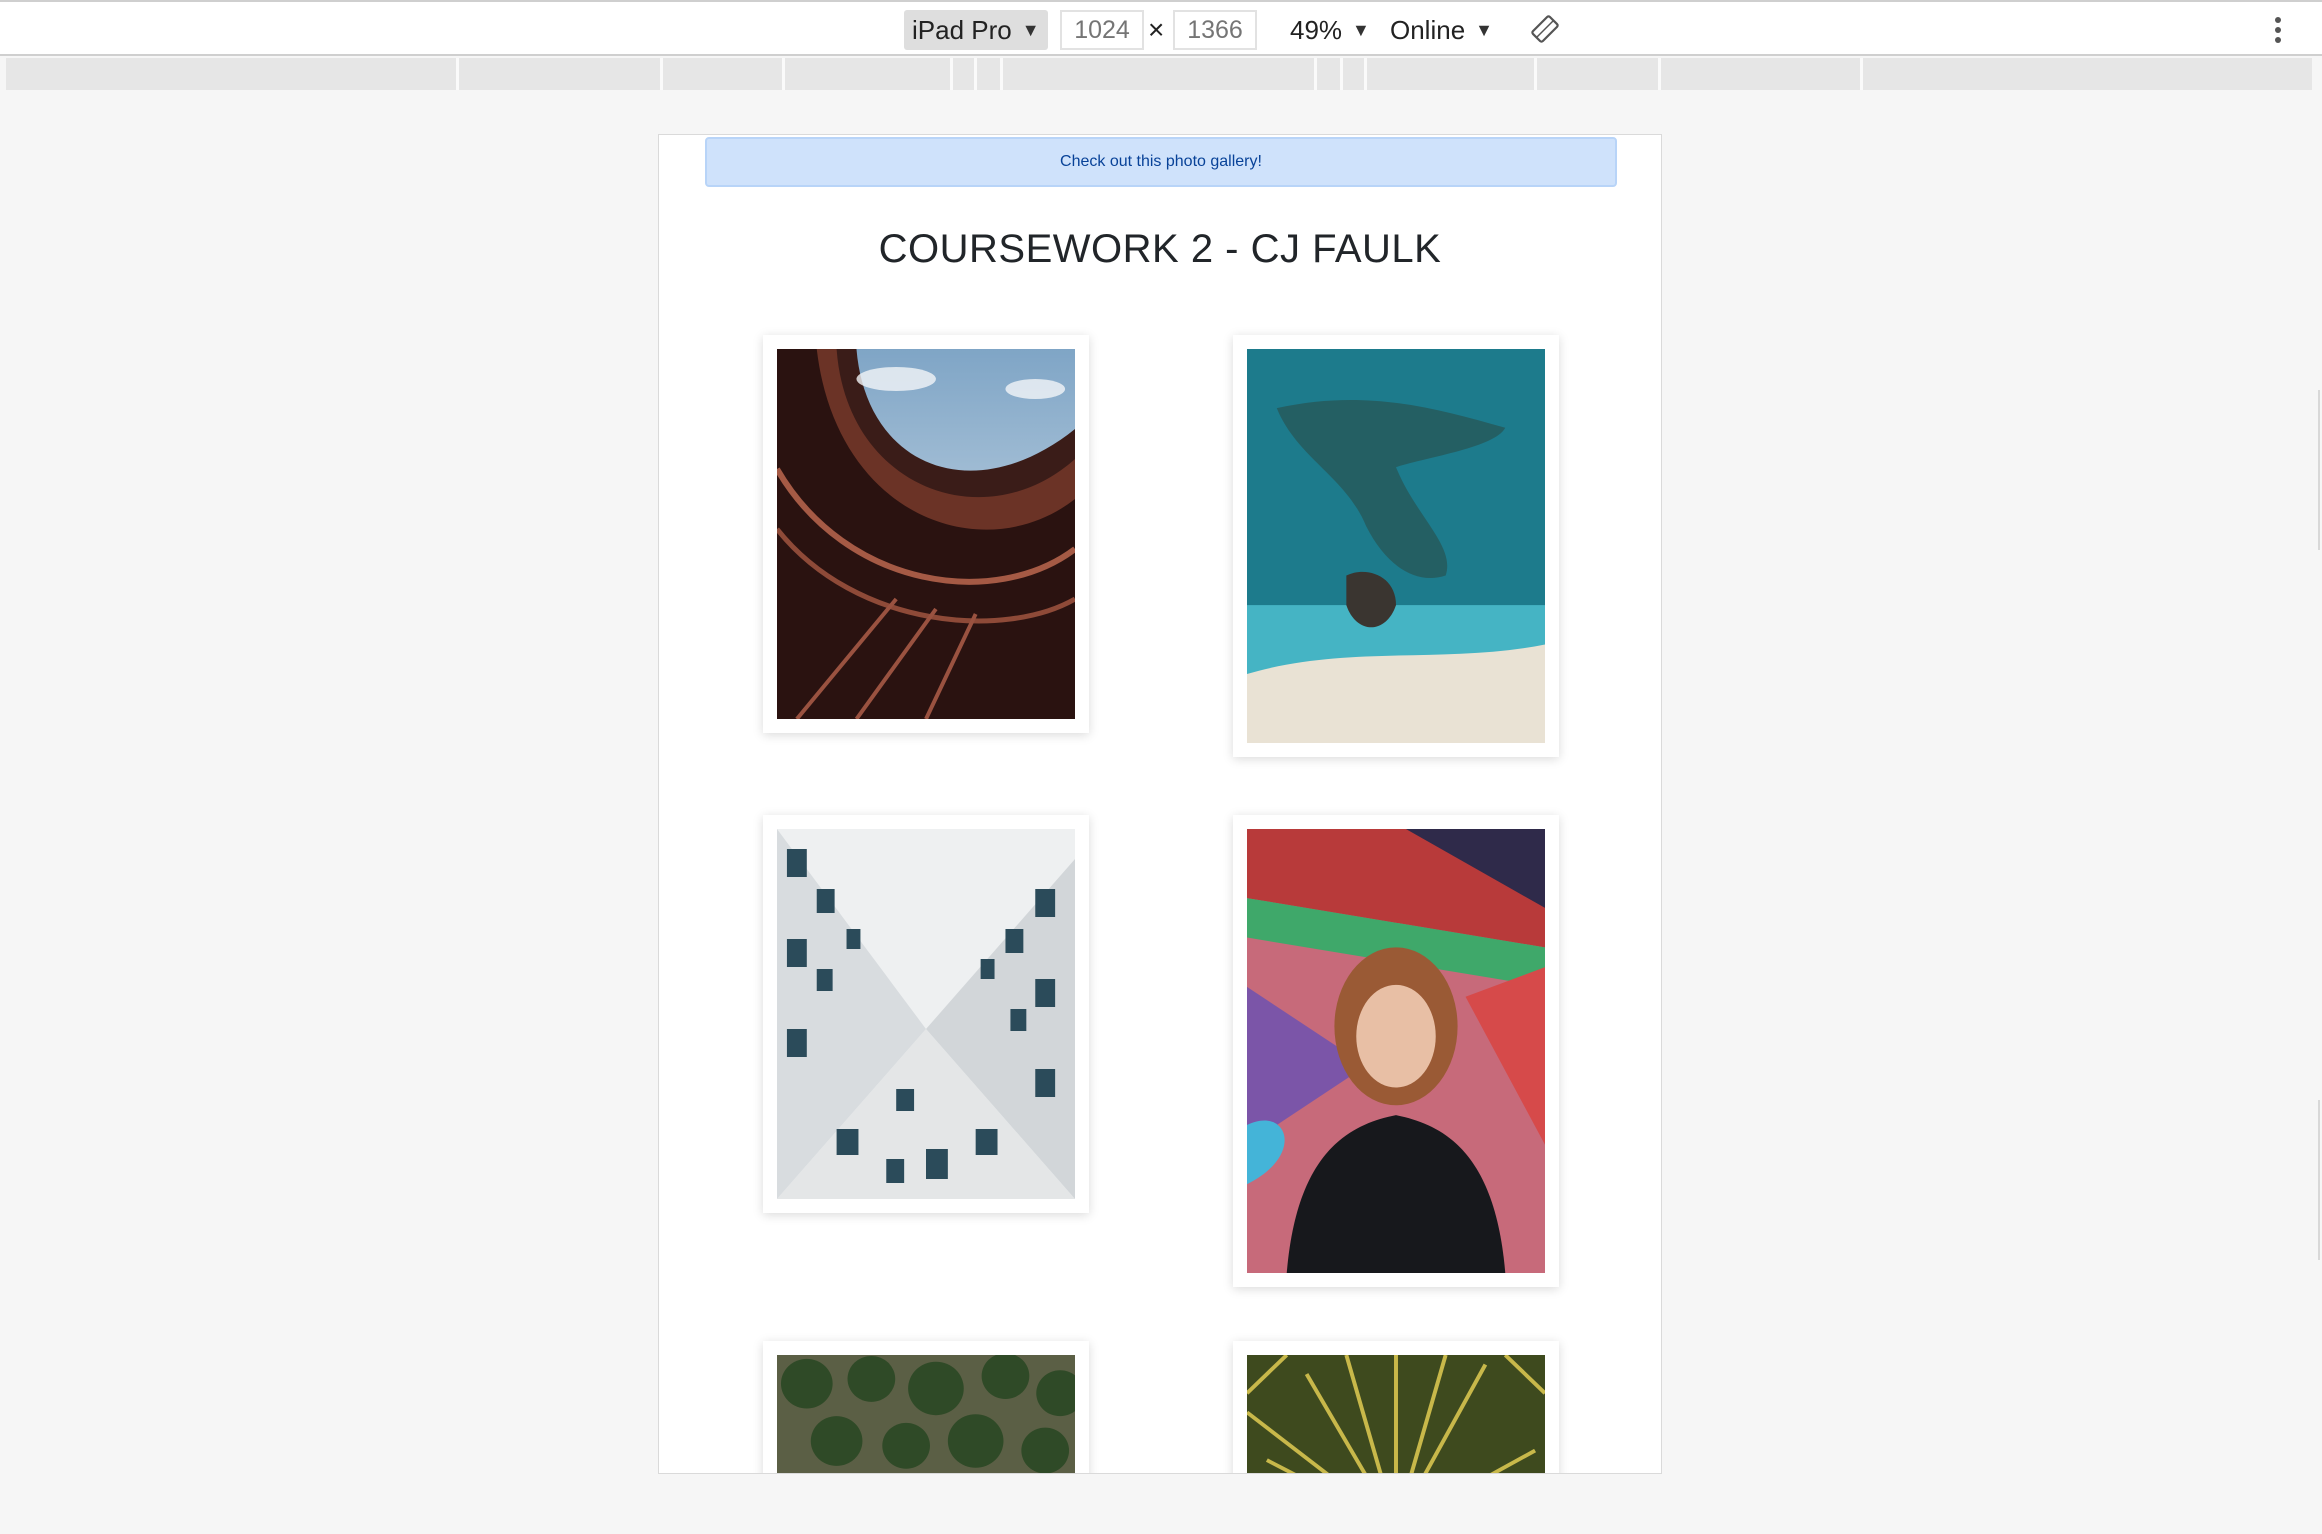 The height and width of the screenshot is (1534, 2322). What do you see at coordinates (1545, 29) in the screenshot?
I see `rotate-icon` at bounding box center [1545, 29].